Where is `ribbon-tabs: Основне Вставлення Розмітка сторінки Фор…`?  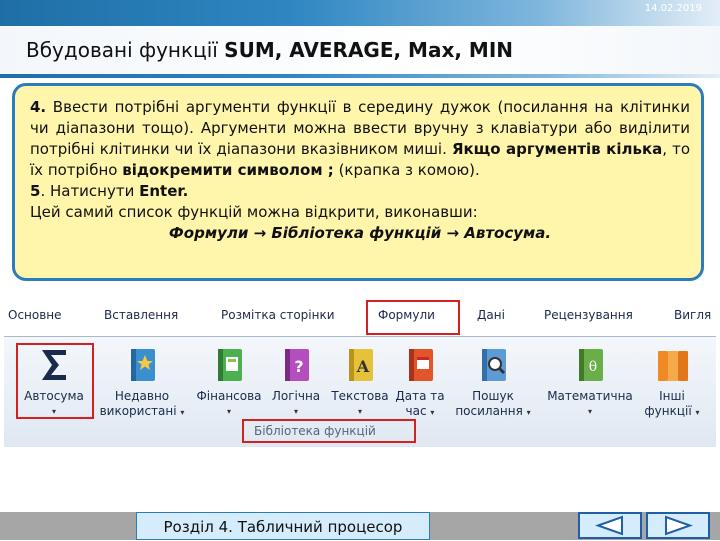 ribbon-tabs: Основне Вставлення Розмітка сторінки Фор… is located at coordinates (360, 317).